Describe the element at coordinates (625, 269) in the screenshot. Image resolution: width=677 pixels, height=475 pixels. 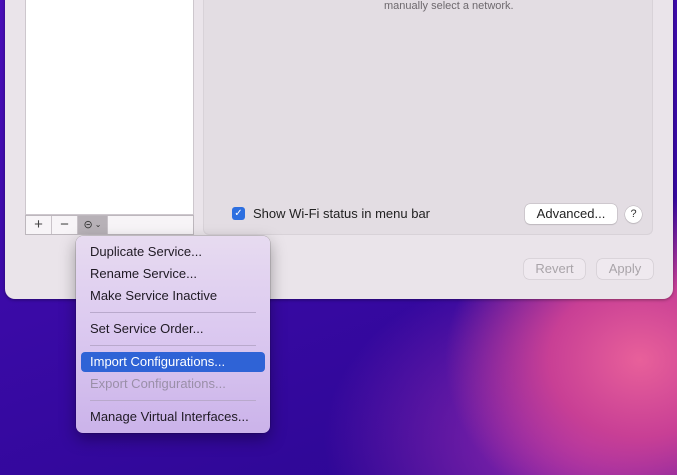
I see `apply-button: Apply` at that location.